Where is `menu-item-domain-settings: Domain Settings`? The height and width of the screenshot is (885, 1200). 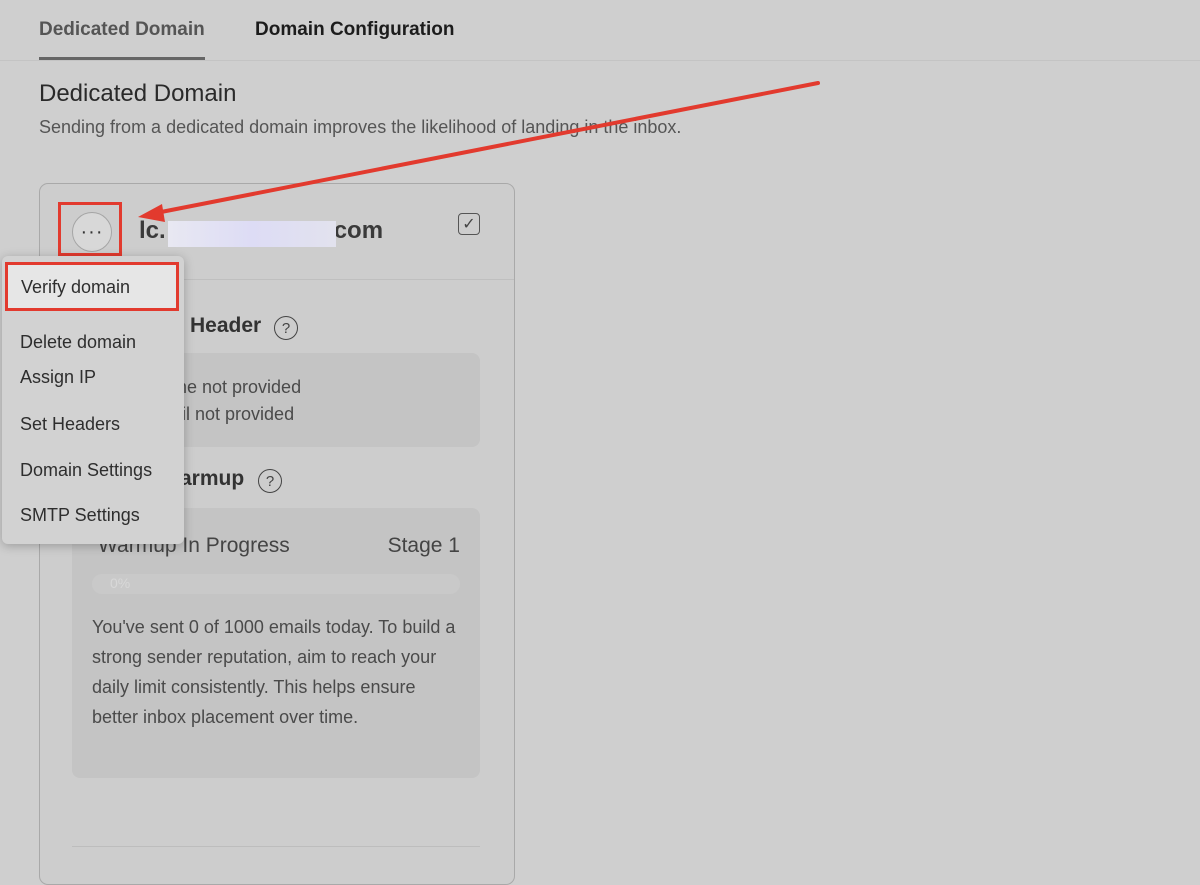 menu-item-domain-settings: Domain Settings is located at coordinates (86, 470).